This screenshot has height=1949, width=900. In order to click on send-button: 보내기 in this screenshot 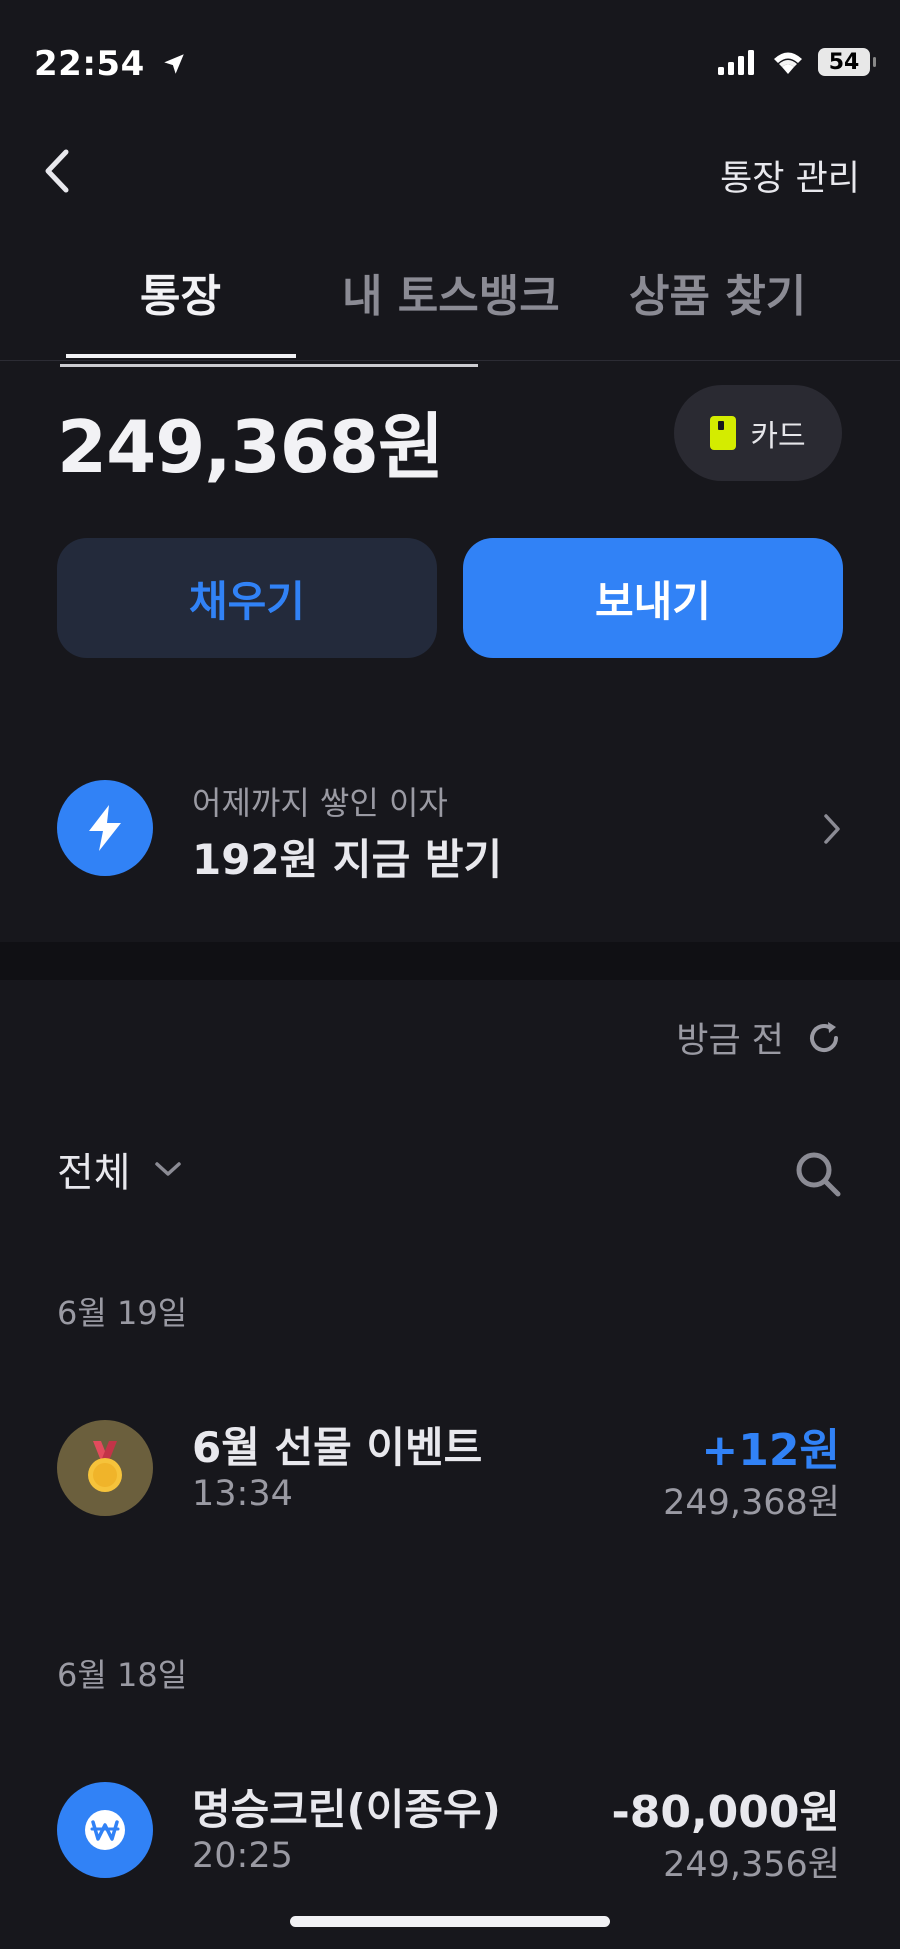, I will do `click(653, 598)`.